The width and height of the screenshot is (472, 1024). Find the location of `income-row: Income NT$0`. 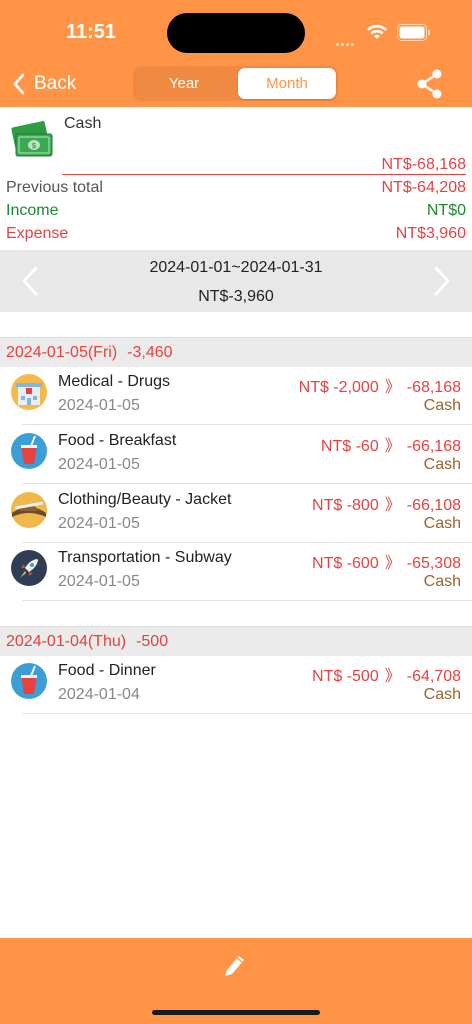

income-row: Income NT$0 is located at coordinates (236, 211).